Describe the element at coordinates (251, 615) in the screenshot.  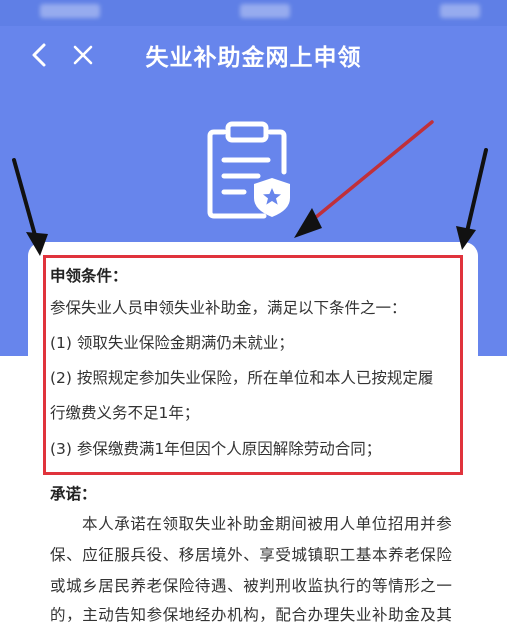
I see `pledge-line-4: 的，主动告知参保地经办机构，配合办理失业补助金及其` at that location.